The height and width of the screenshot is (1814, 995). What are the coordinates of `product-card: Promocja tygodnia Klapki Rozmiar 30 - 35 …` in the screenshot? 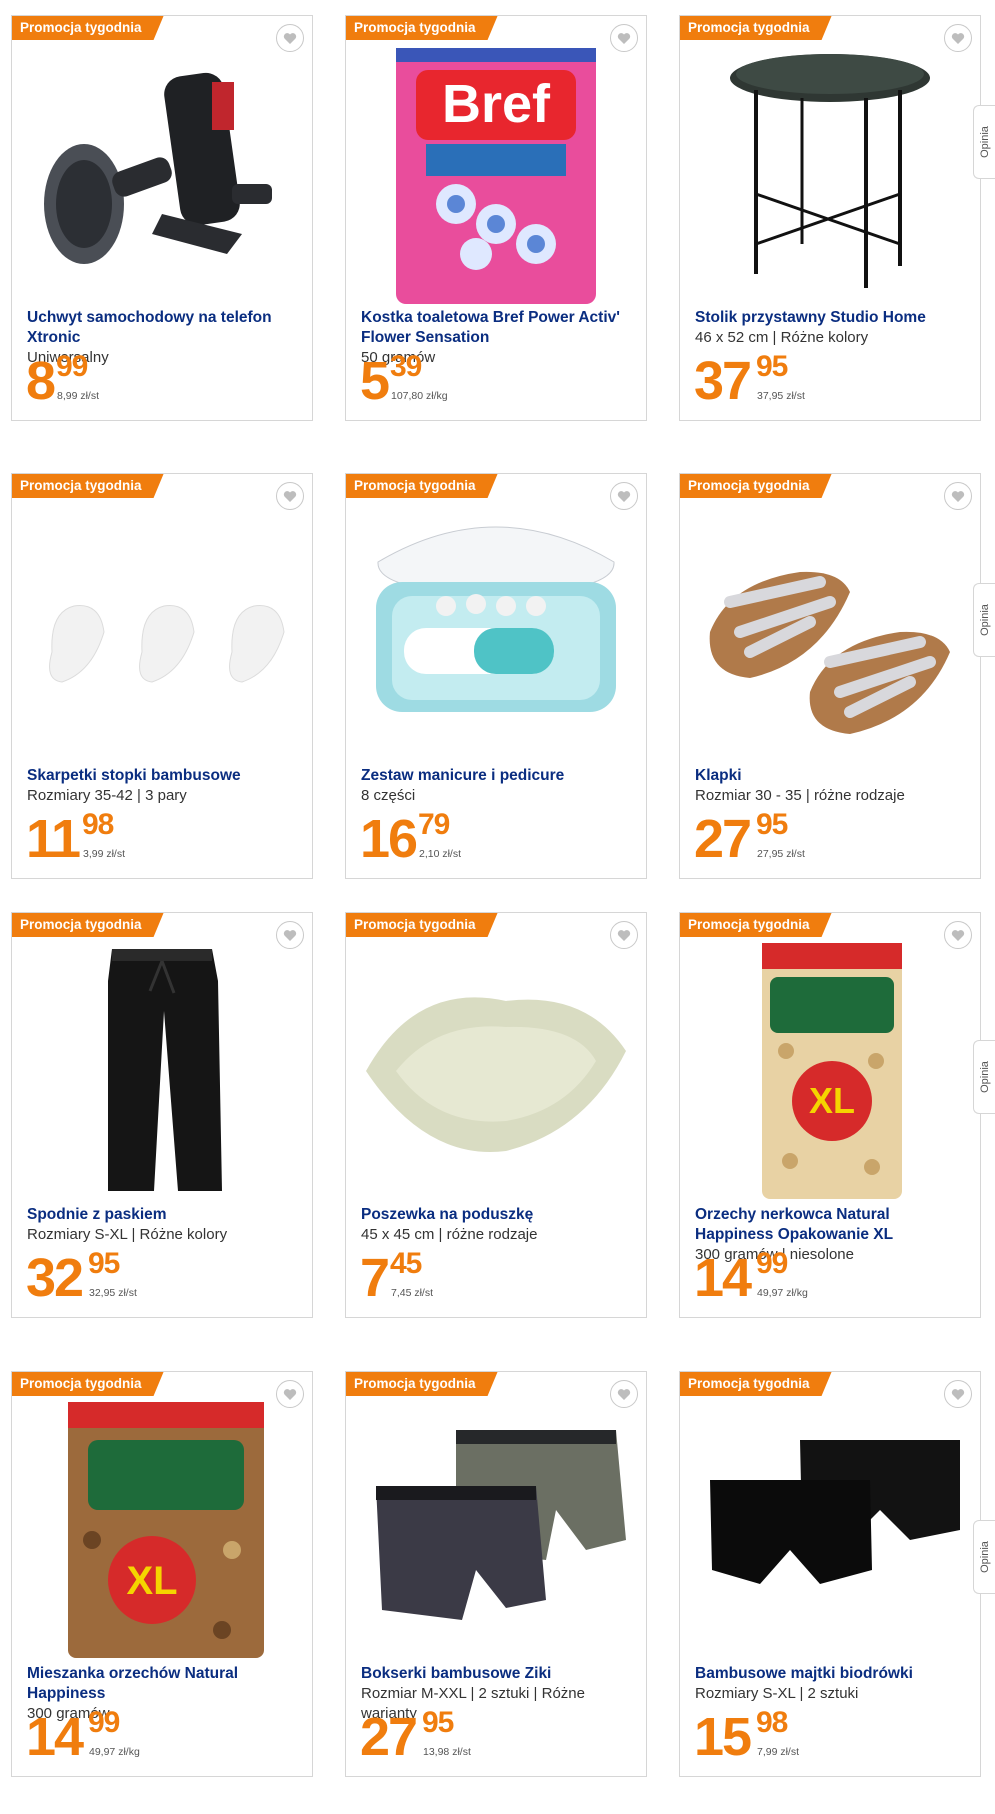 It's located at (830, 676).